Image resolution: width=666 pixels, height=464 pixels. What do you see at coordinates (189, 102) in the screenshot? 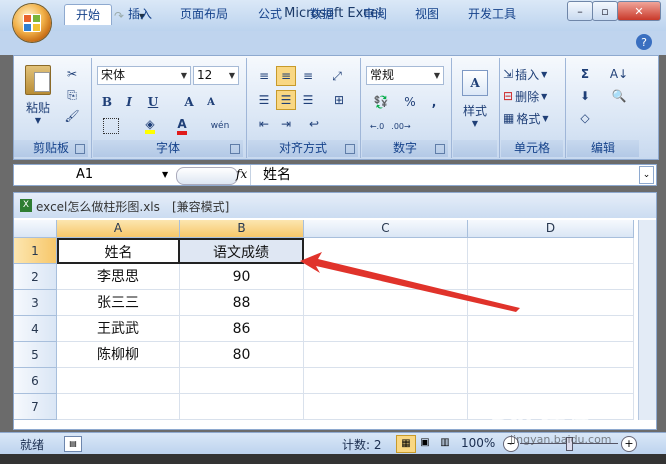
I see `grow-font-button: A` at bounding box center [189, 102].